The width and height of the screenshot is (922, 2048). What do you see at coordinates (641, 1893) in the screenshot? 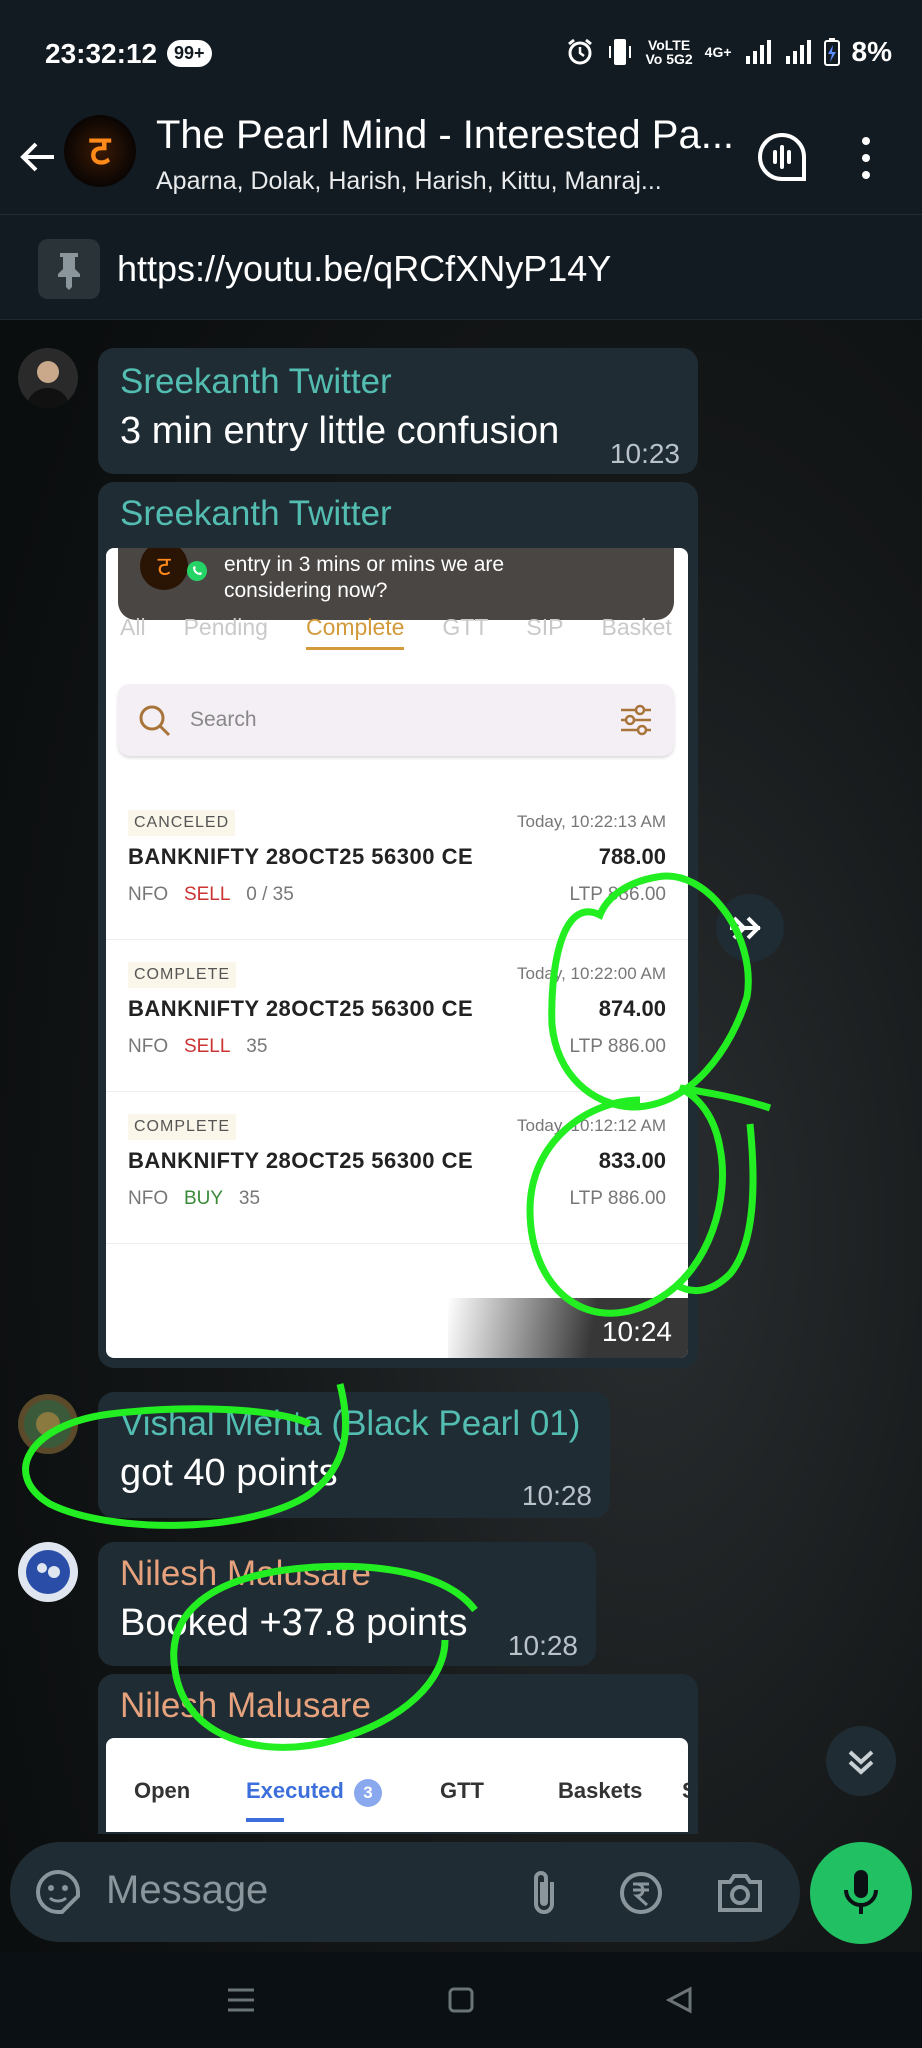
I see `payment-icon` at bounding box center [641, 1893].